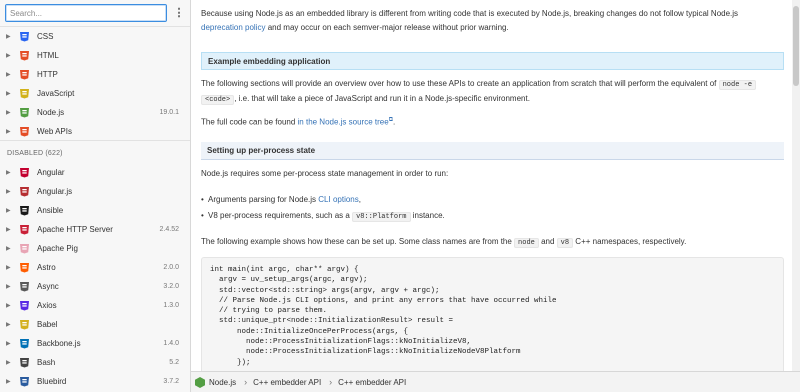 This screenshot has width=800, height=392. I want to click on sidebar-item-label: Babel, so click(47, 324).